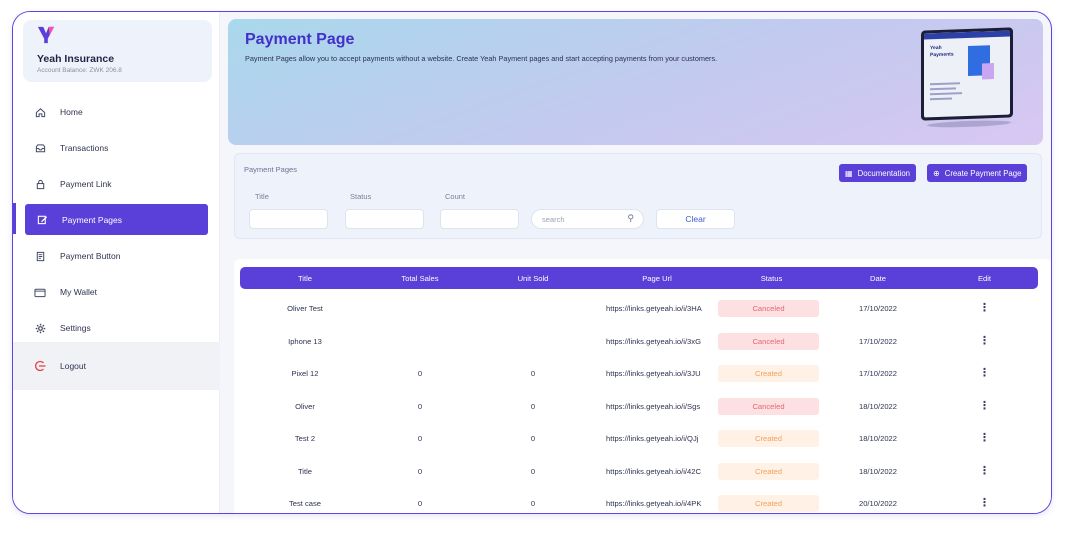 The height and width of the screenshot is (534, 1072). What do you see at coordinates (92, 219) in the screenshot?
I see `sidebar-item-label: Payment Pages` at bounding box center [92, 219].